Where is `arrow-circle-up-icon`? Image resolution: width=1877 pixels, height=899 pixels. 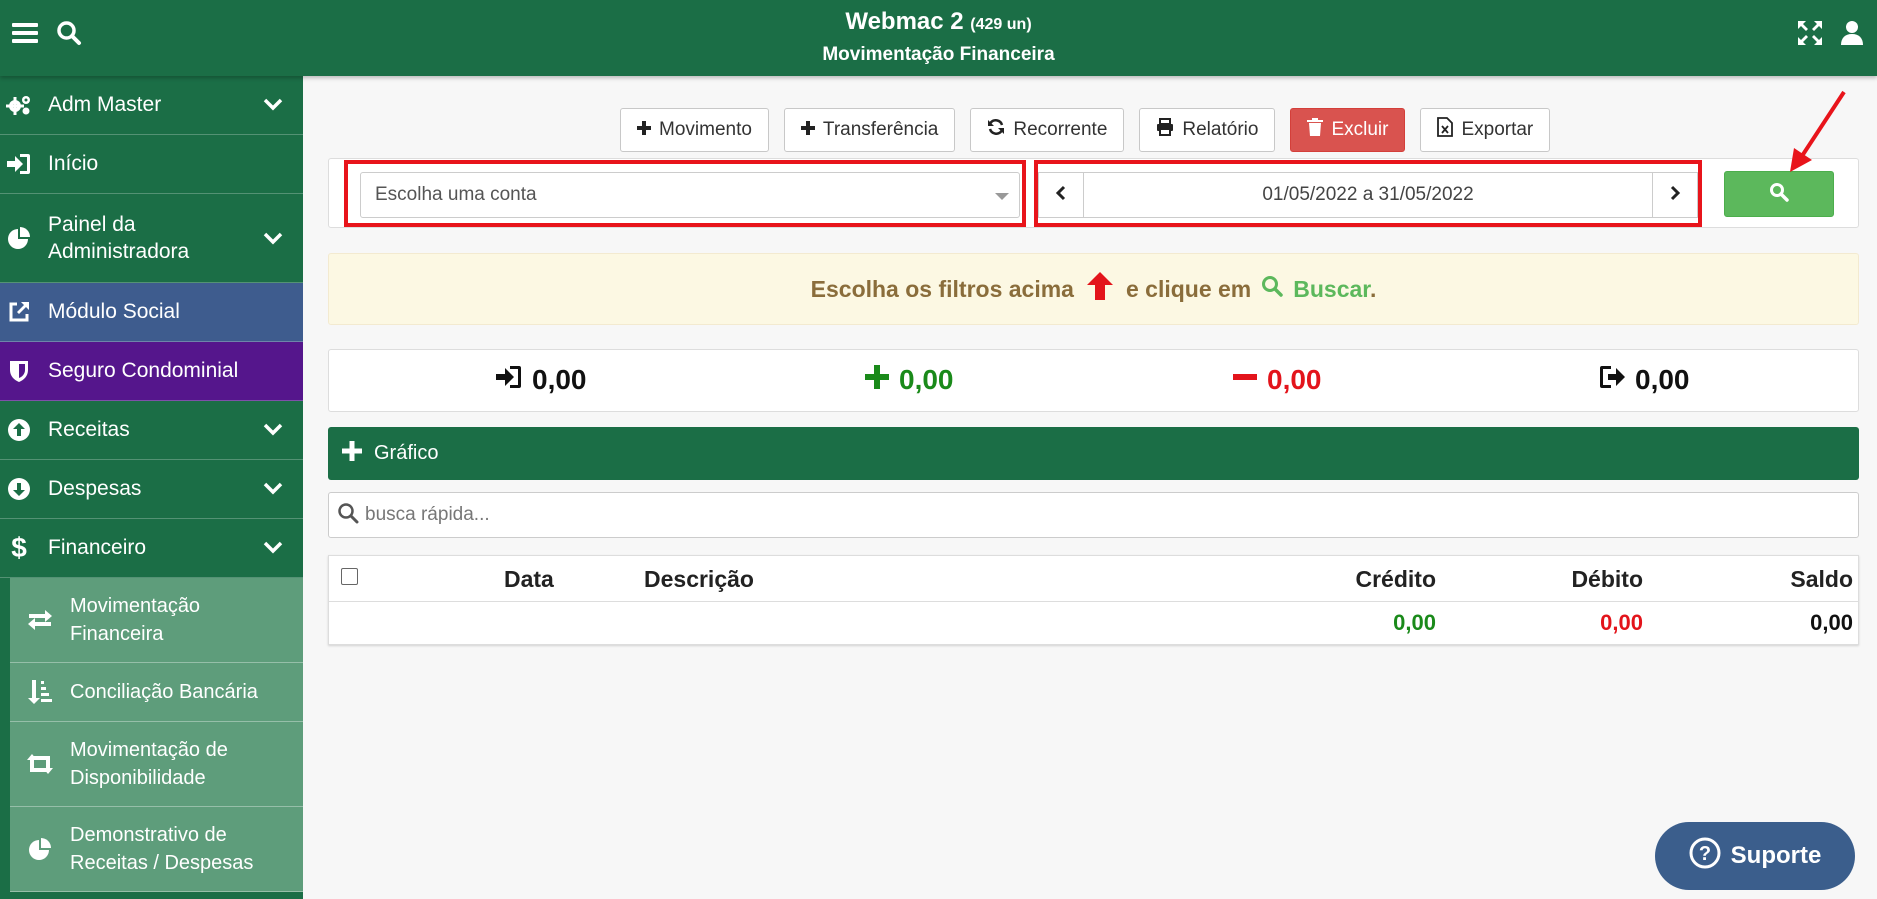 arrow-circle-up-icon is located at coordinates (19, 430).